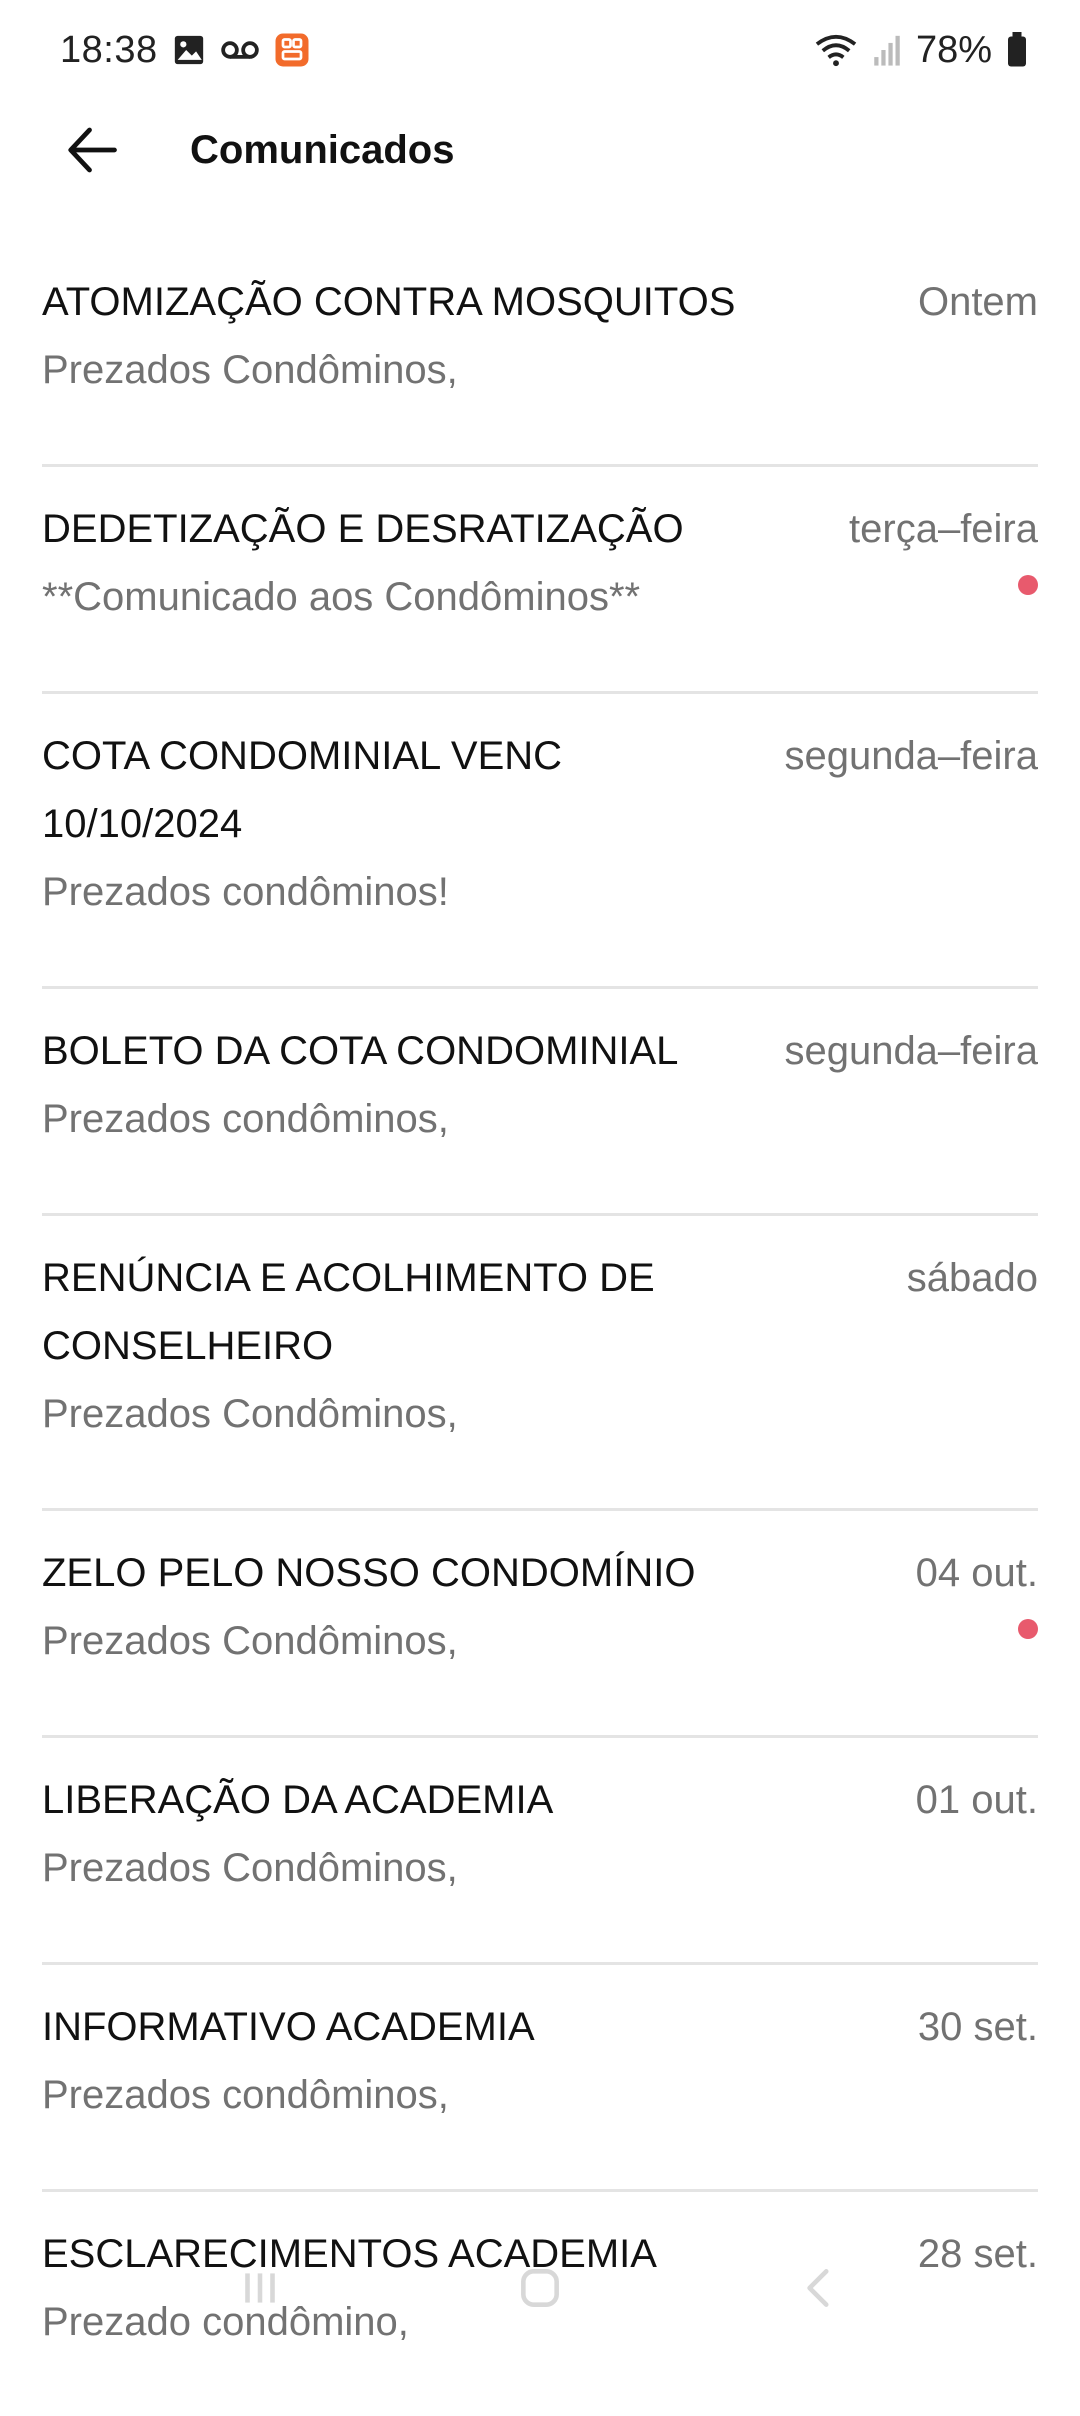  What do you see at coordinates (953, 49) in the screenshot?
I see `battery-percentage: 78%` at bounding box center [953, 49].